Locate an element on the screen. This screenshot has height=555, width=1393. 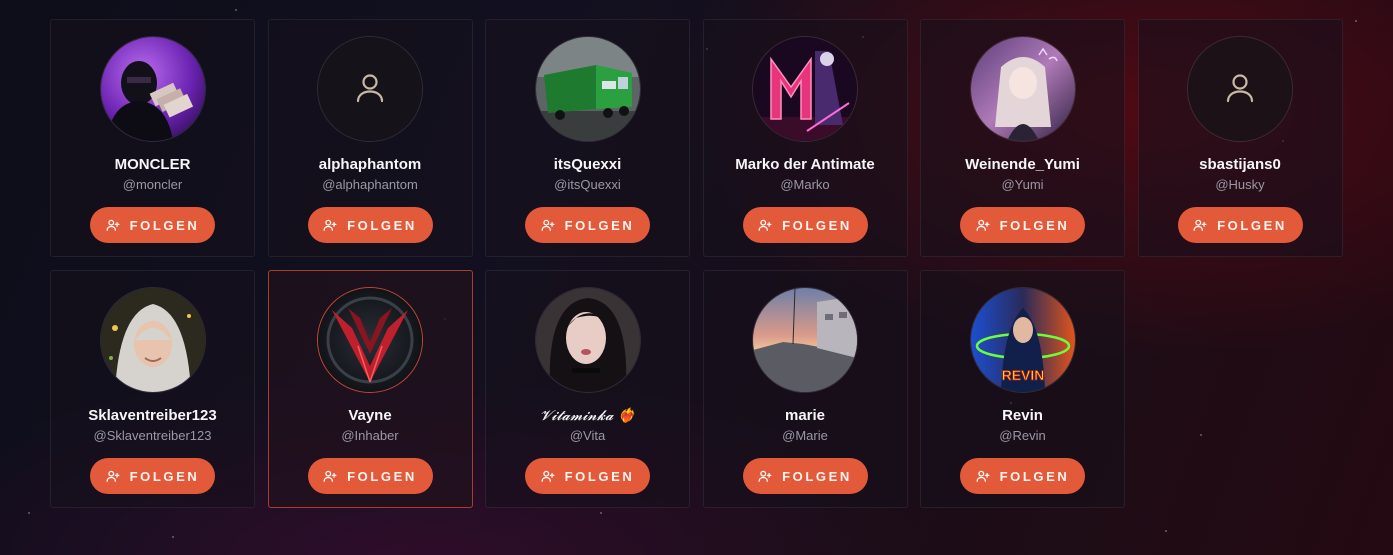
neon-m-logo is located at coordinates (805, 89).